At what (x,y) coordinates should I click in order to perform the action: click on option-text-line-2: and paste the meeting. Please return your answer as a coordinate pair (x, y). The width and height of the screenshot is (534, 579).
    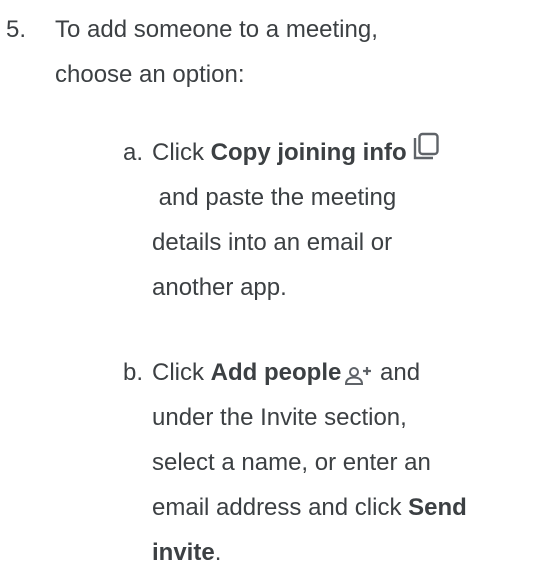
    Looking at the image, I should click on (274, 197).